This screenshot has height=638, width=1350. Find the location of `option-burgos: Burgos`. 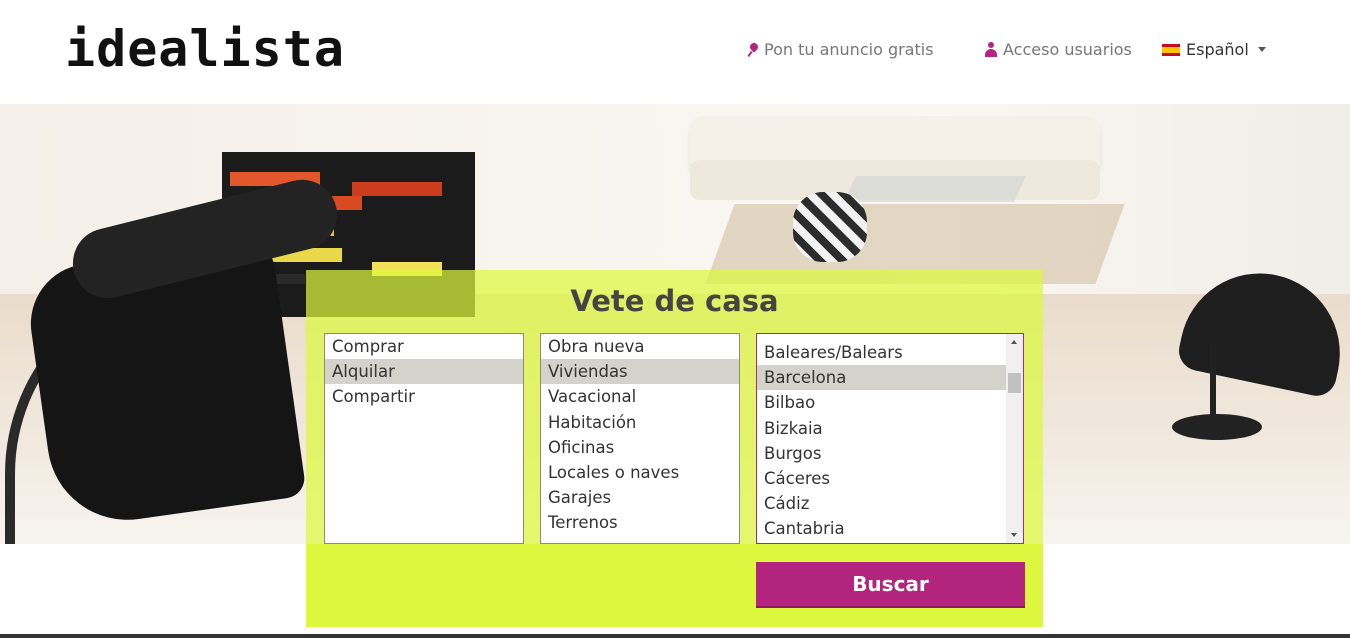

option-burgos: Burgos is located at coordinates (882, 453).